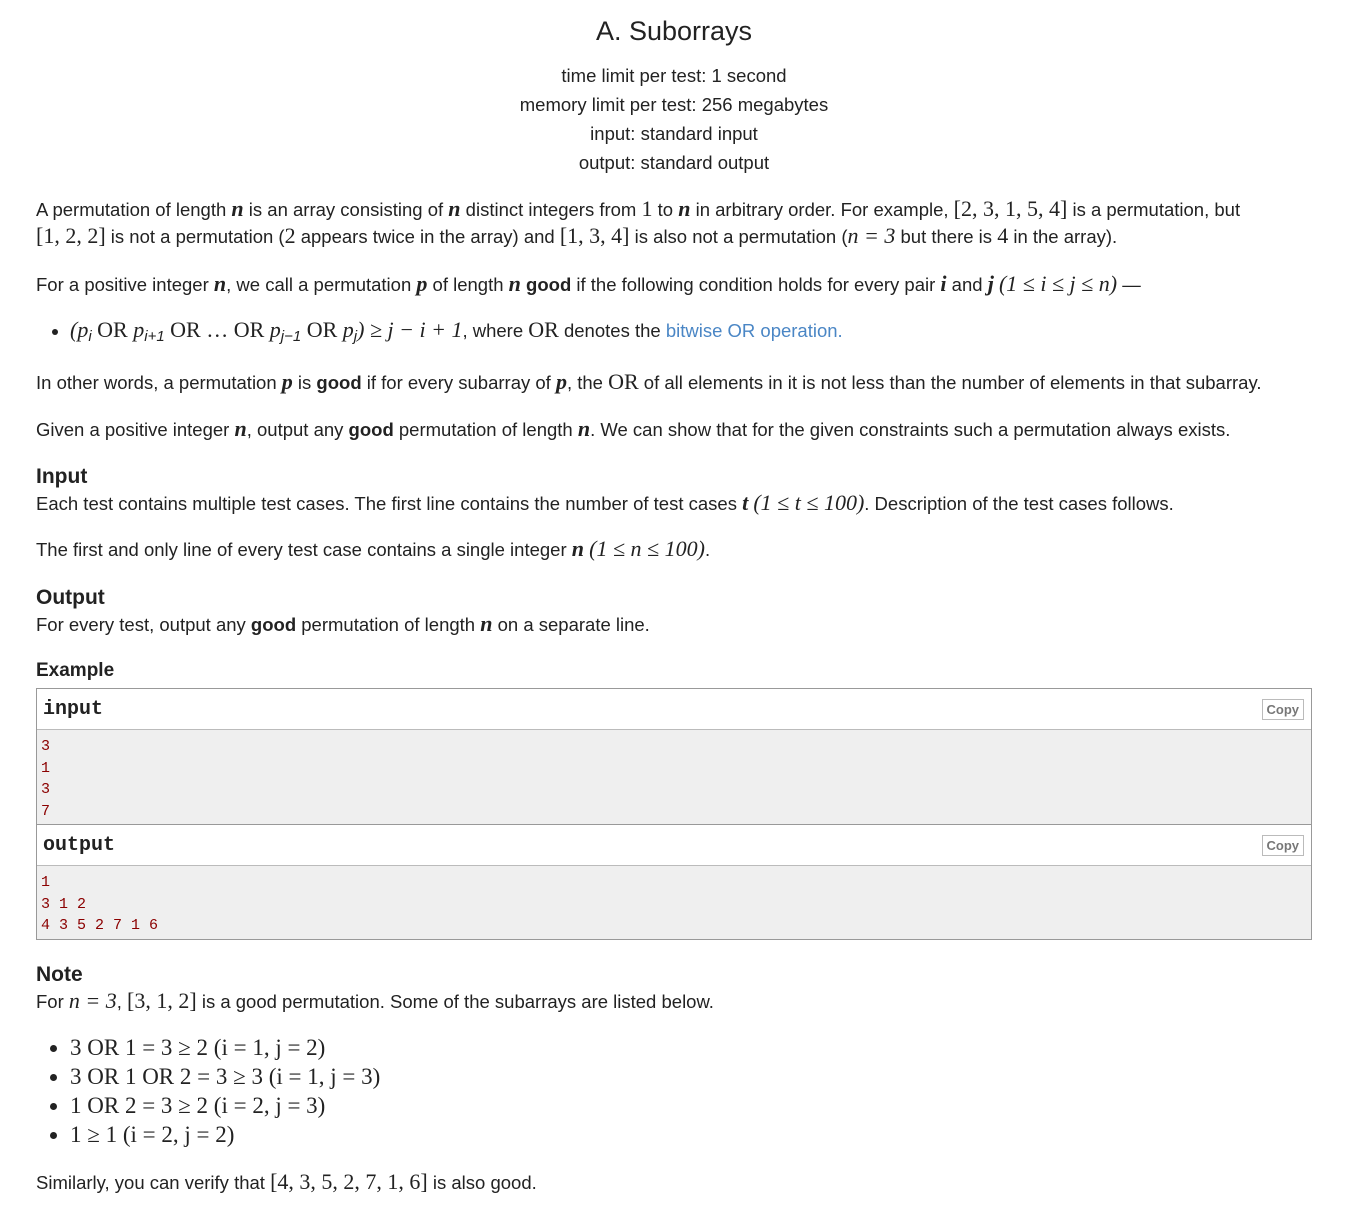  What do you see at coordinates (125, 284) in the screenshot?
I see `text: For a positive integer` at bounding box center [125, 284].